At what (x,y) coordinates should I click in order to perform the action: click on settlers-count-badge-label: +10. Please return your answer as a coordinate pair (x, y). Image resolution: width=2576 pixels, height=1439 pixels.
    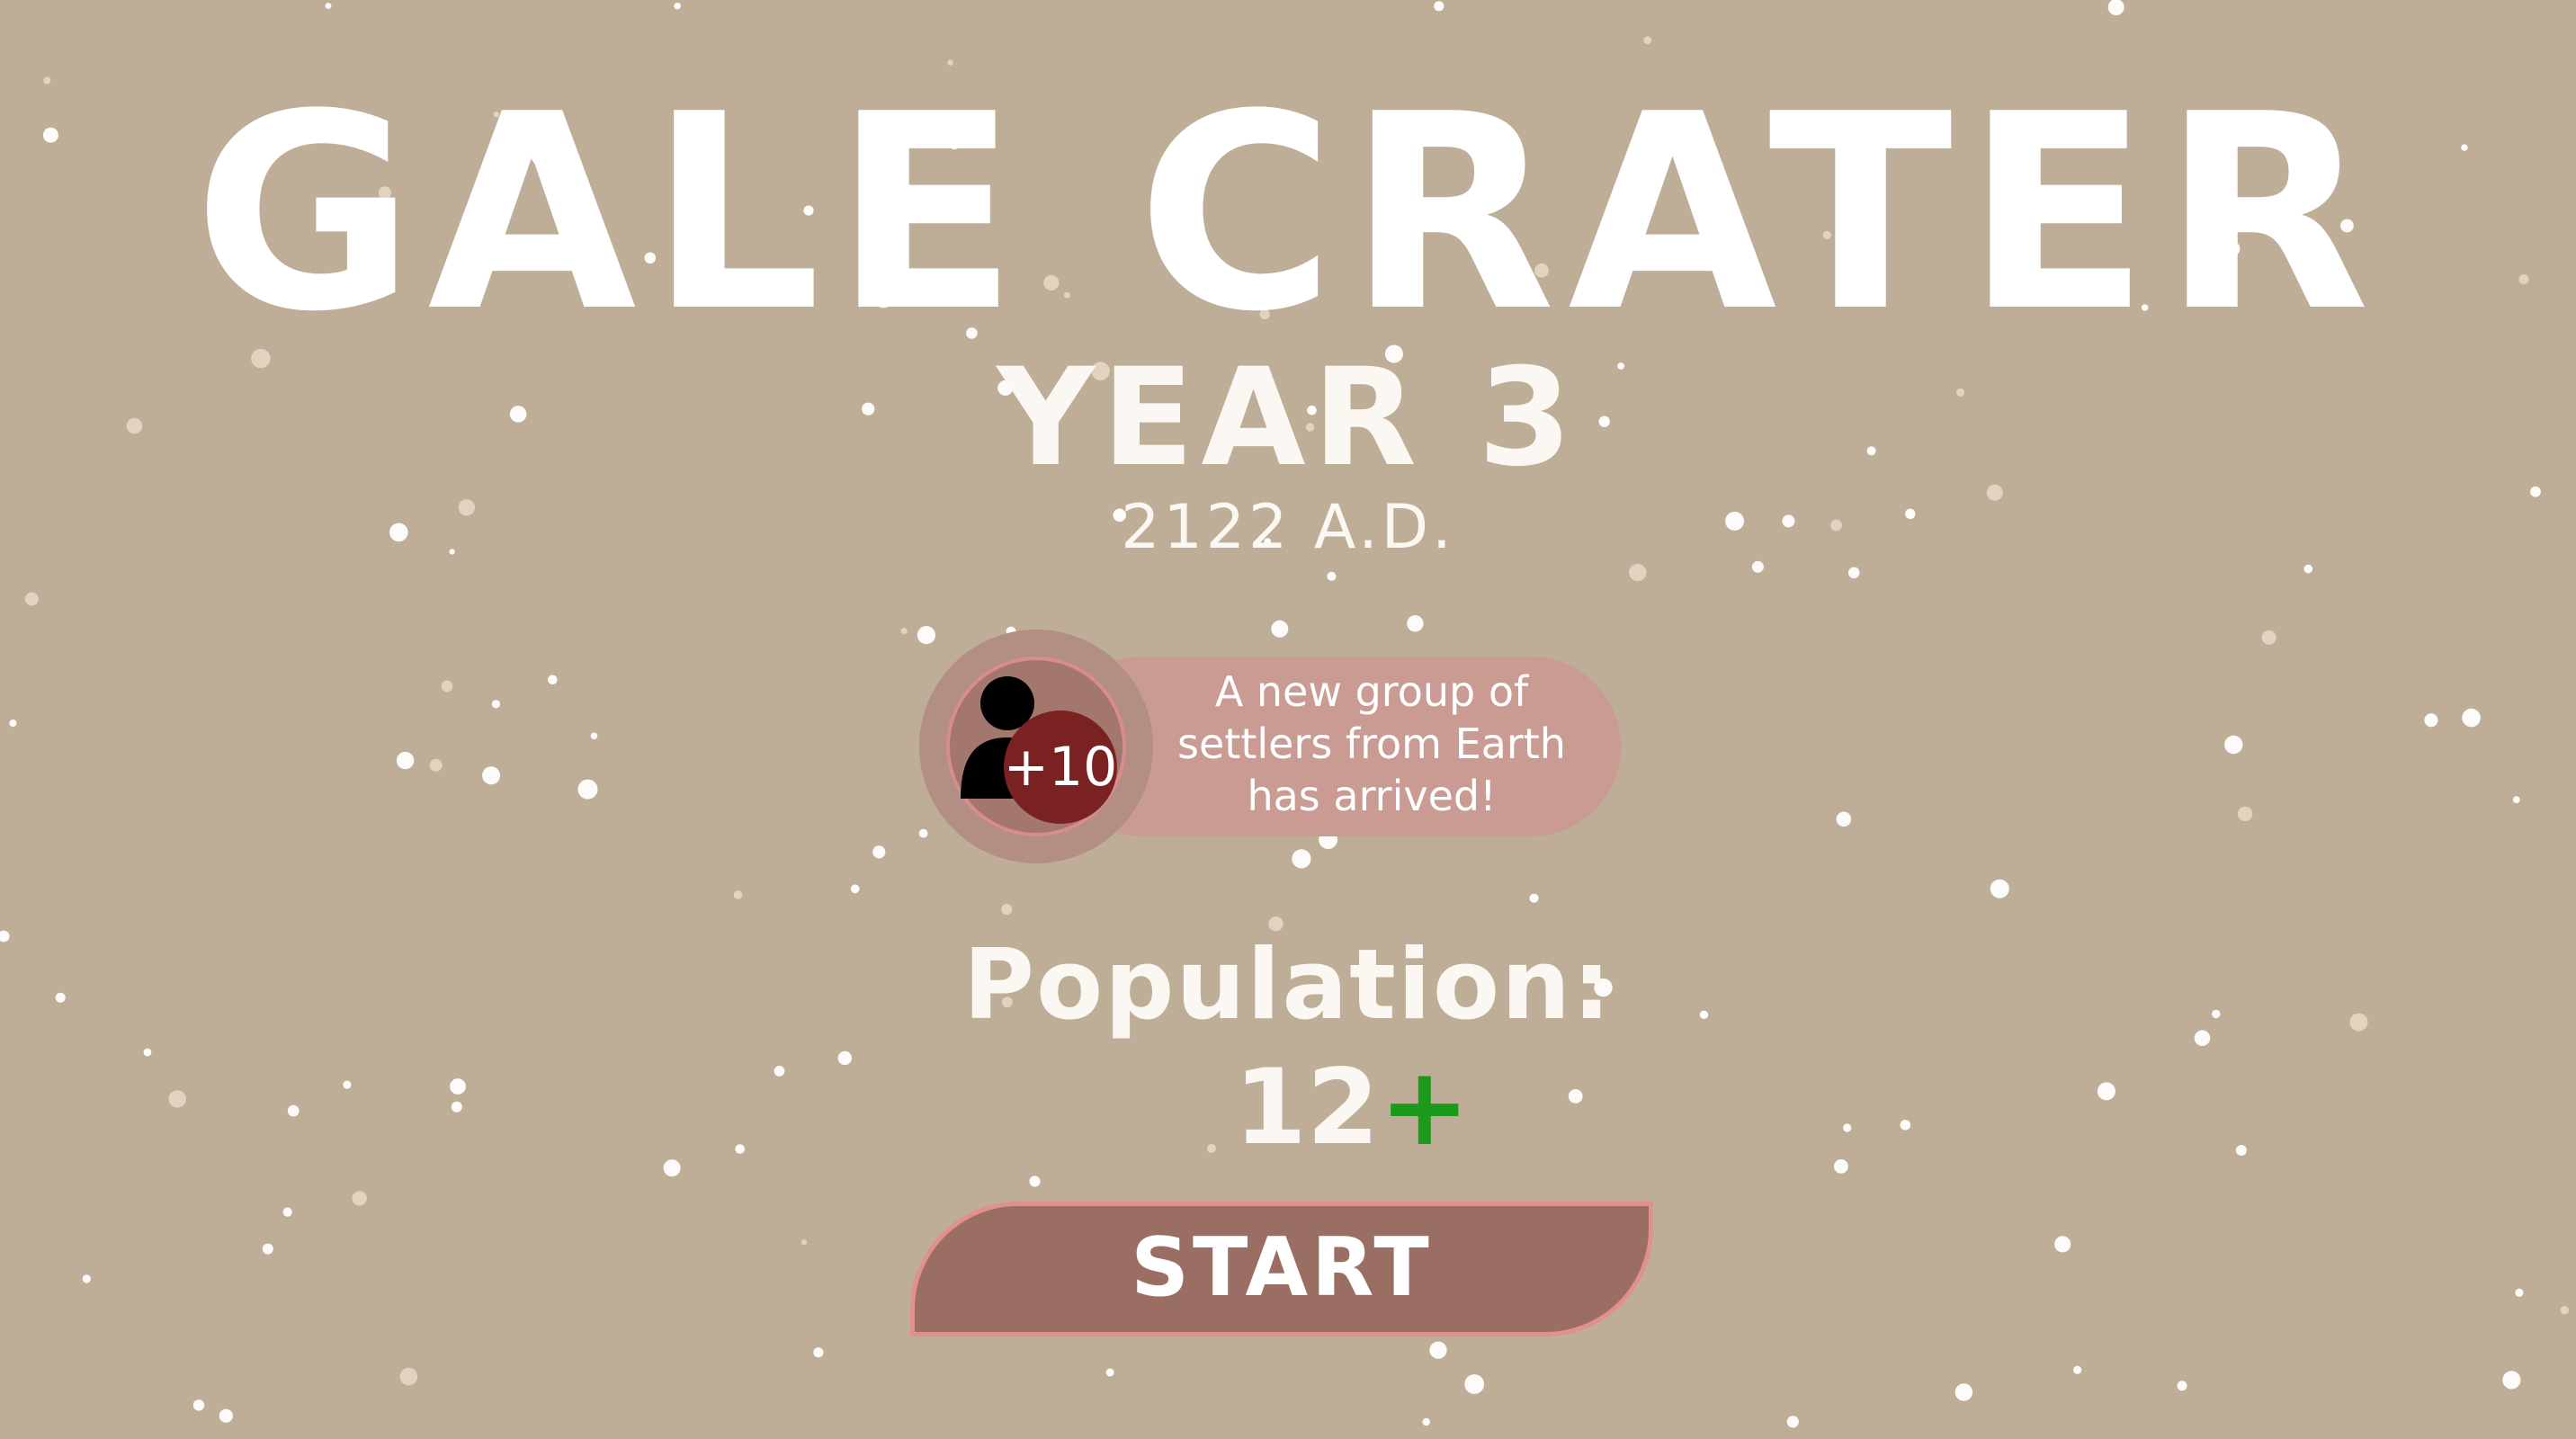
    Looking at the image, I should click on (1060, 767).